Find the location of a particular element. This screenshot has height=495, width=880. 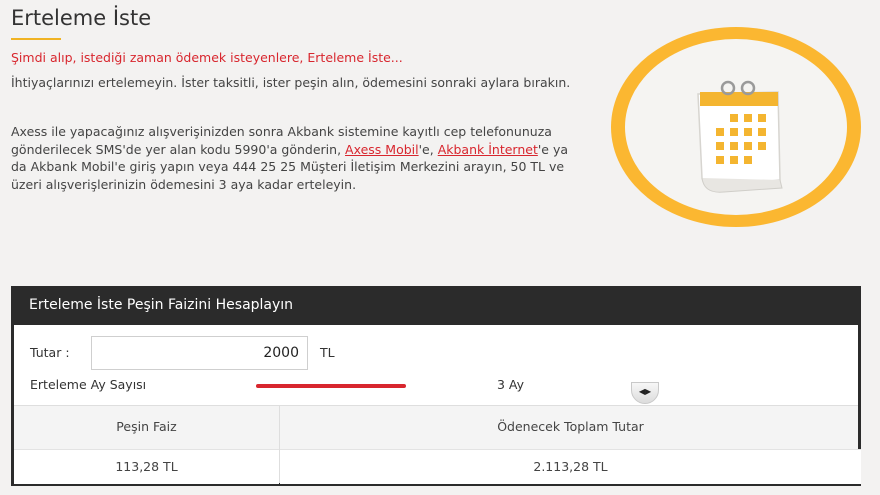

term-row: Erteleme Ay Sayısı ◀▶ 3 Ay is located at coordinates (436, 390).